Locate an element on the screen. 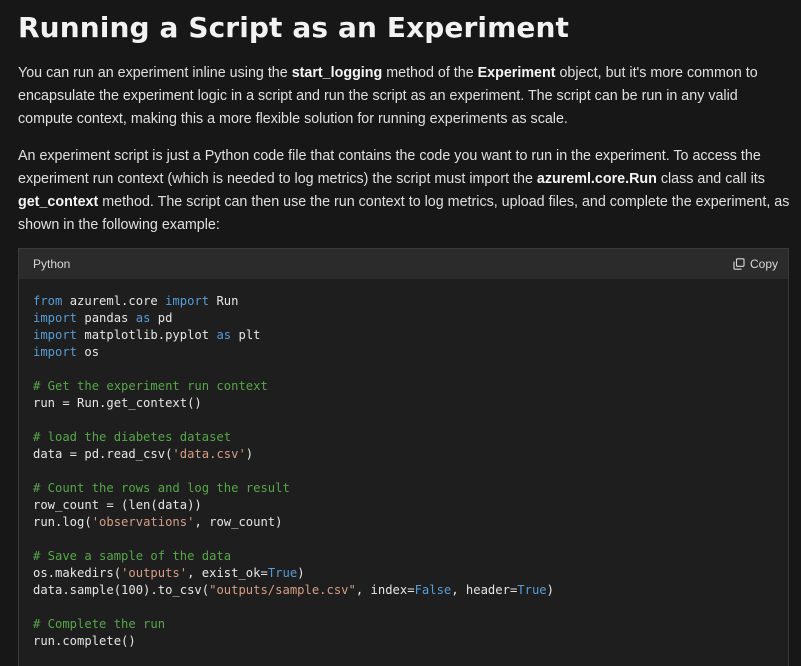 The width and height of the screenshot is (801, 666). code-token: # Complete the run is located at coordinates (99, 624).